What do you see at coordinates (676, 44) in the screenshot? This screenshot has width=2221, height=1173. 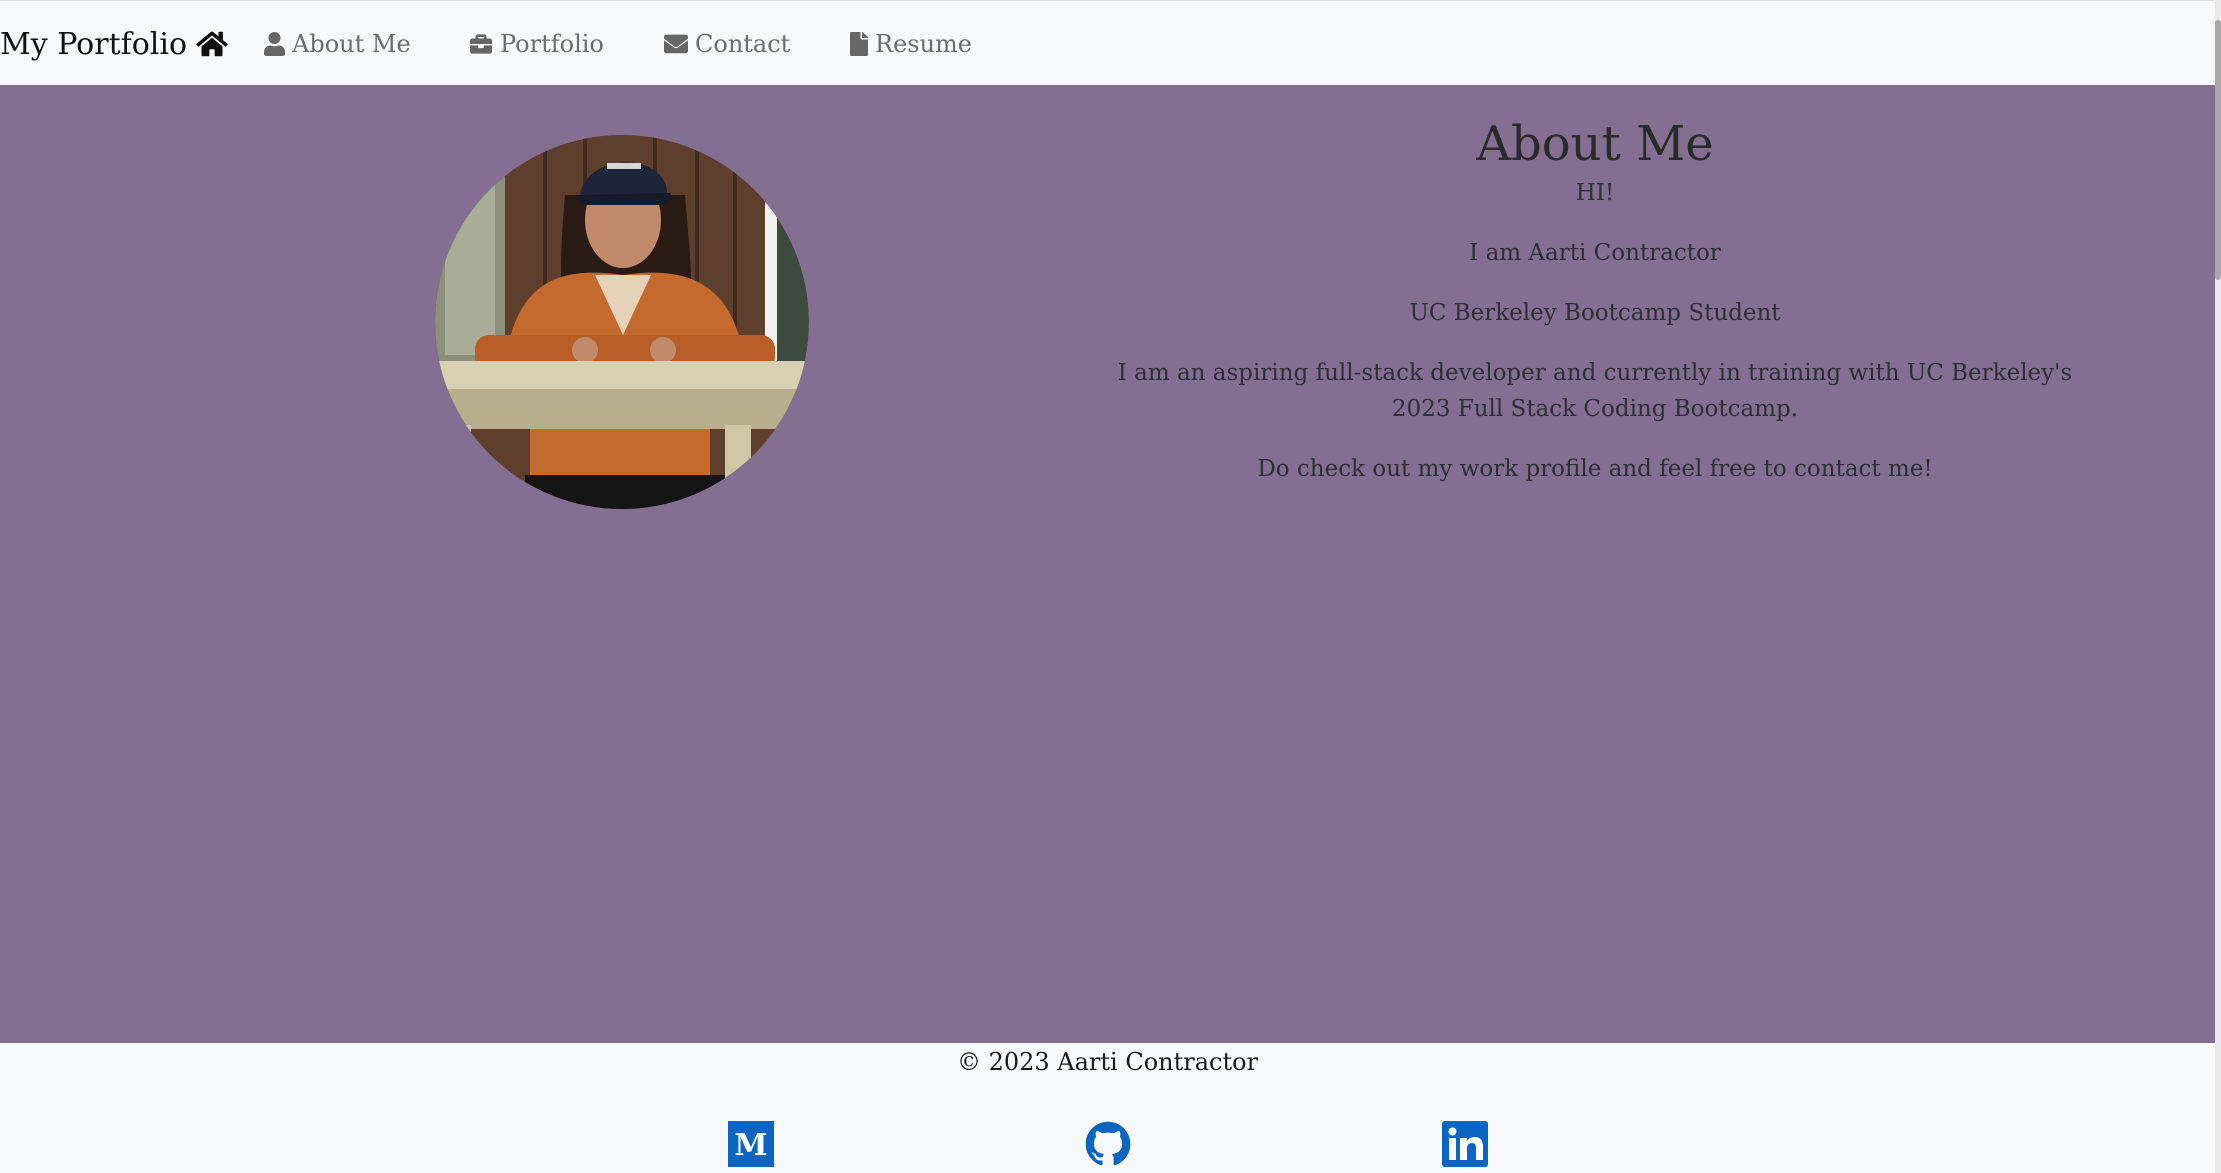 I see `envelope-icon` at bounding box center [676, 44].